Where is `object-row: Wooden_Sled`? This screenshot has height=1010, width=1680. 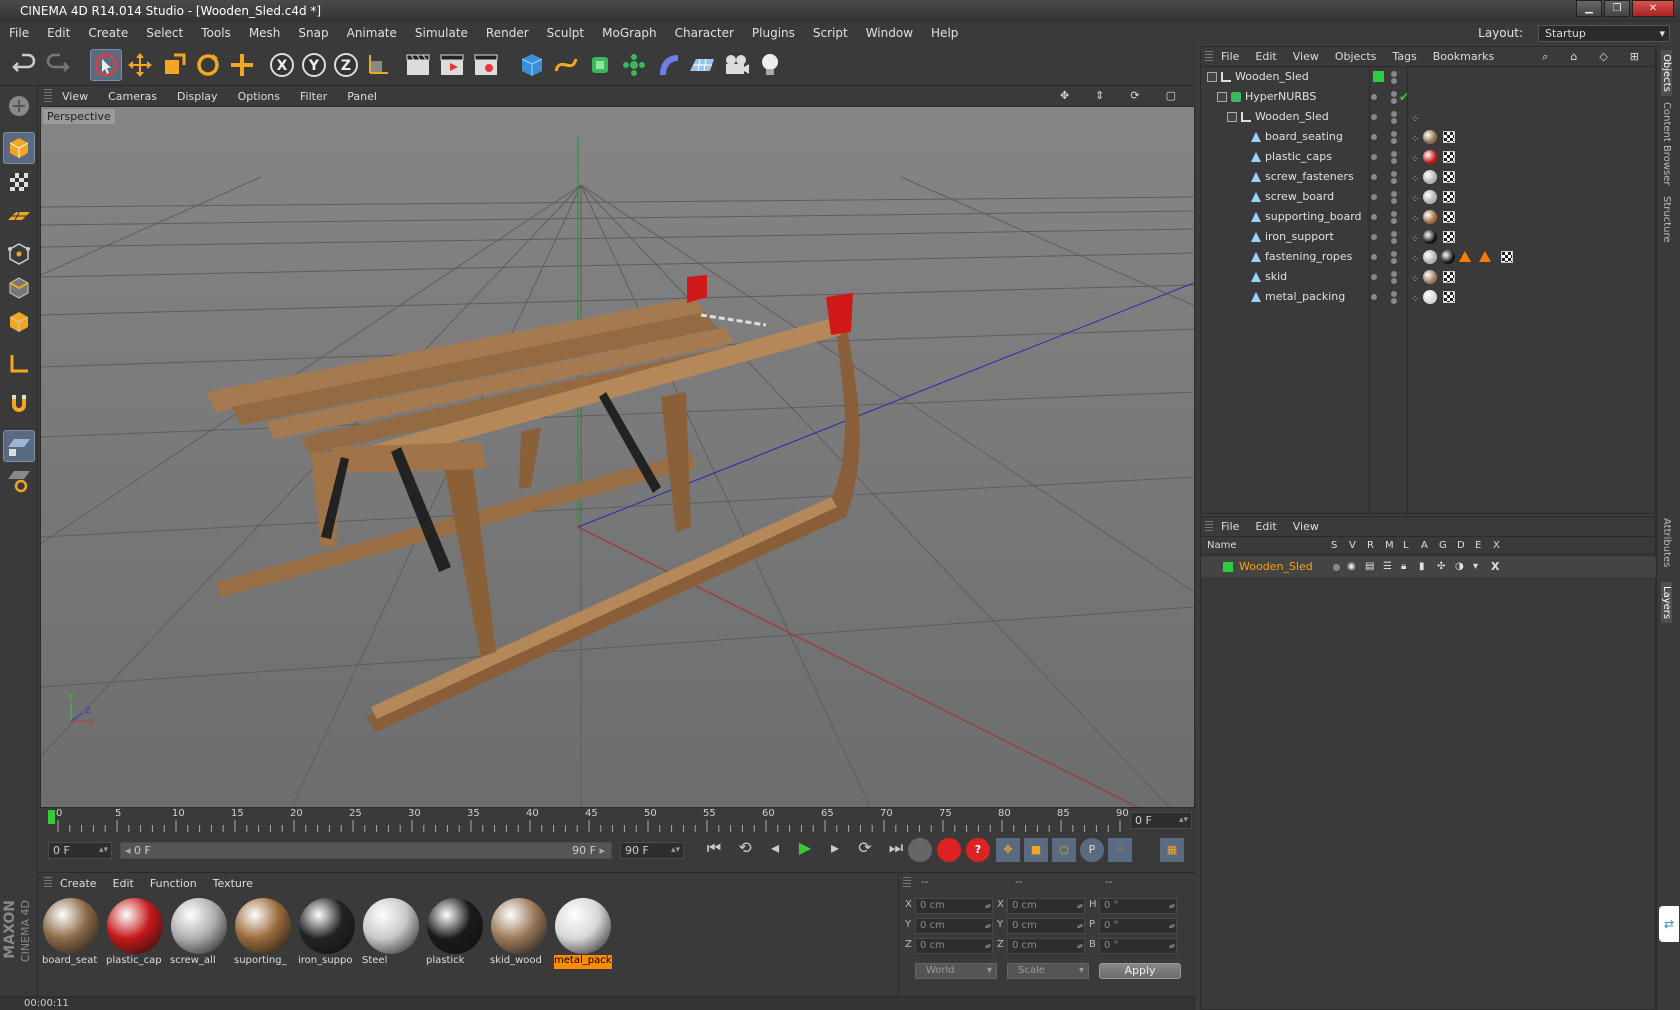
object-row: Wooden_Sled is located at coordinates (1429, 77).